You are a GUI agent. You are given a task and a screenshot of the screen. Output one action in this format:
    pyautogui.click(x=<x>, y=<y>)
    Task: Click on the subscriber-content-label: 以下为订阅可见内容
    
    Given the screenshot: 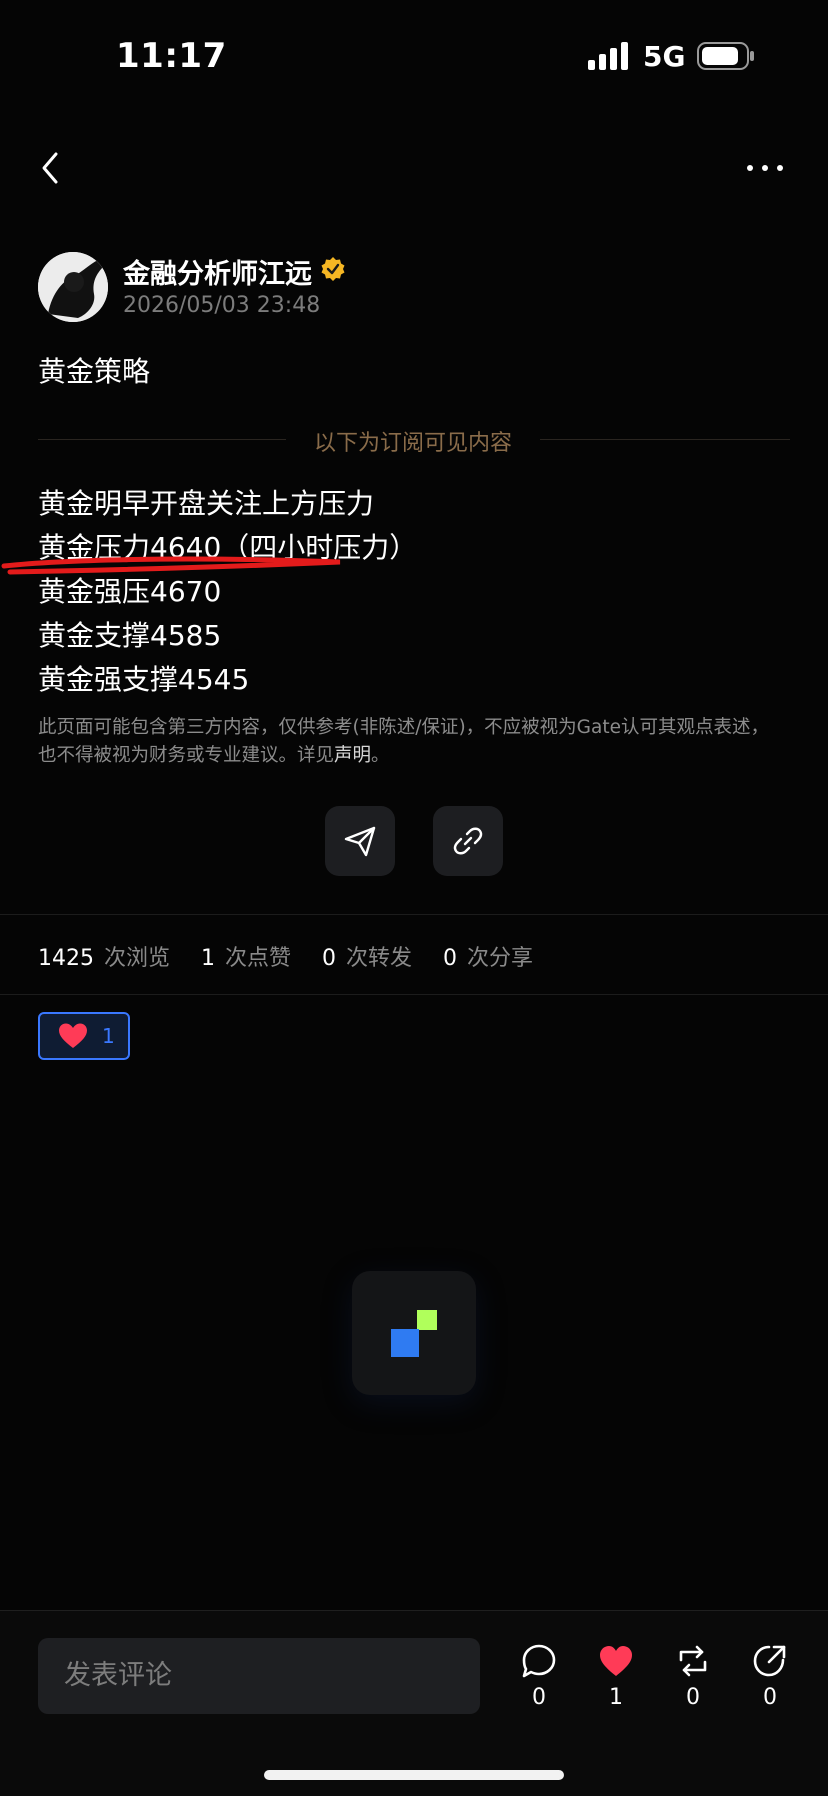 What is the action you would take?
    pyautogui.click(x=412, y=443)
    